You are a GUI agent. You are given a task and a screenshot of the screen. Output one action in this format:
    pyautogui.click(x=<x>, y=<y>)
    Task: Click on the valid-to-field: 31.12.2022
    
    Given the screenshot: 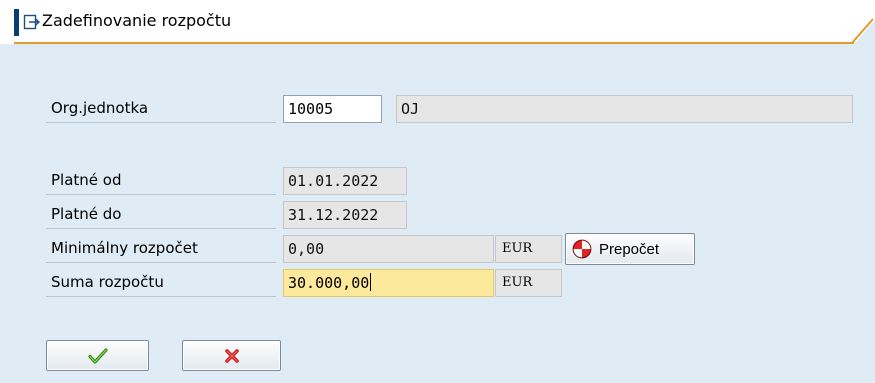 What is the action you would take?
    pyautogui.click(x=345, y=215)
    